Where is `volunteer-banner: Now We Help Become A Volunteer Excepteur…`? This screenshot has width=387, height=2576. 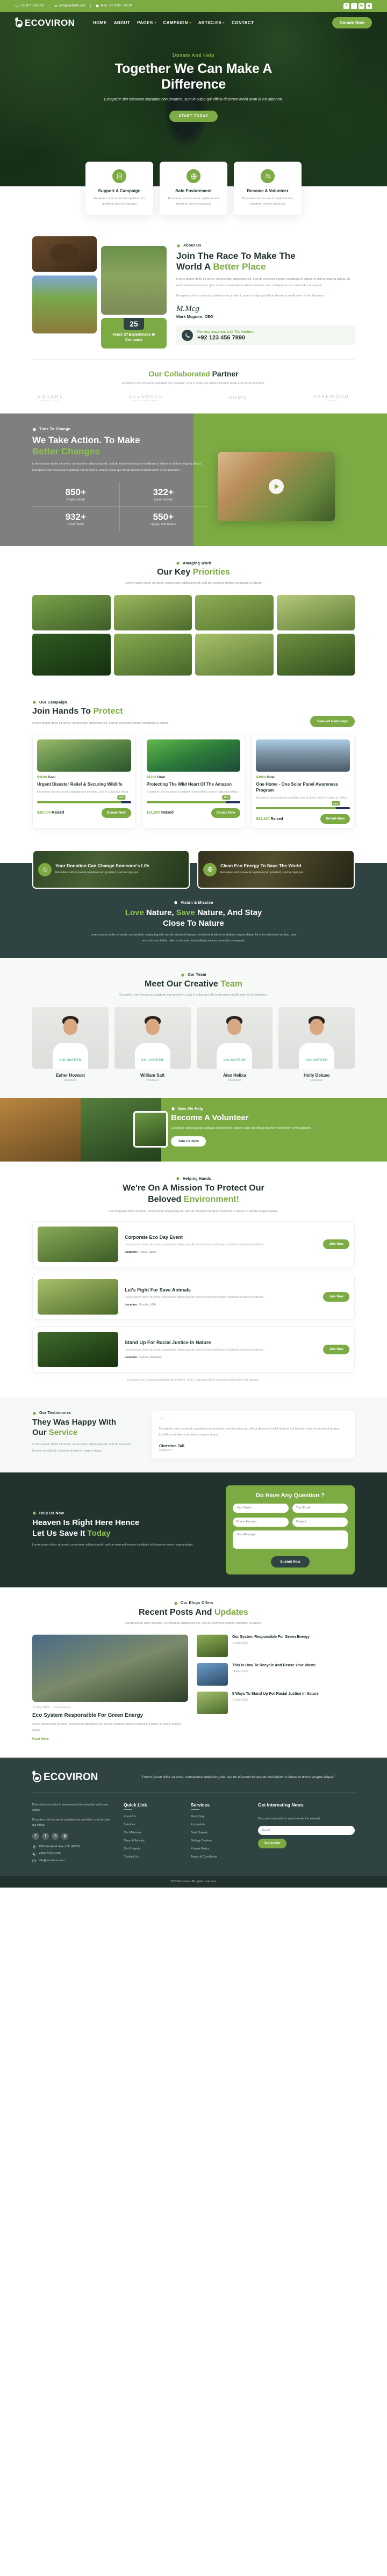
volunteer-banner: Now We Help Become A Volunteer Excepteur… is located at coordinates (193, 1130).